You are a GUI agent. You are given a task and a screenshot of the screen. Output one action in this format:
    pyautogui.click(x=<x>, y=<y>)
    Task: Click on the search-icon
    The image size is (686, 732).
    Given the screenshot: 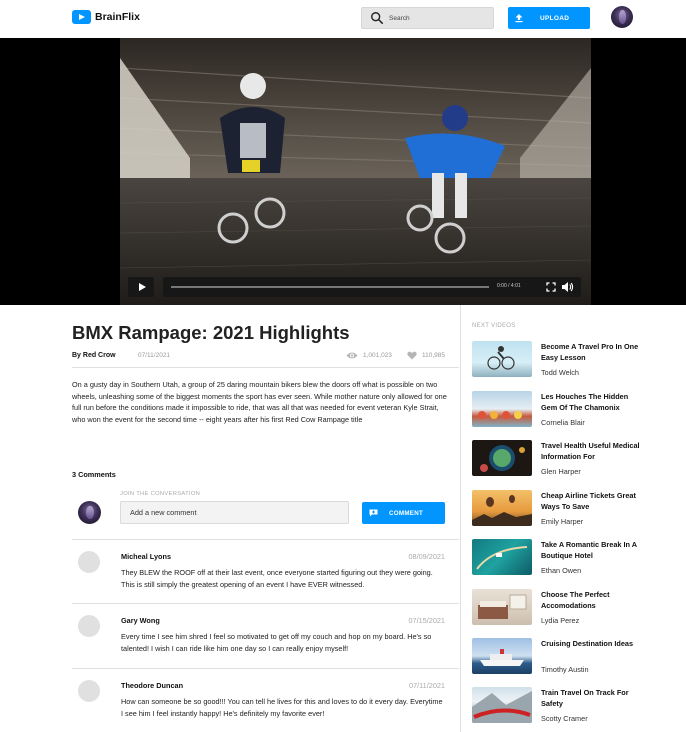 What is the action you would take?
    pyautogui.click(x=377, y=18)
    